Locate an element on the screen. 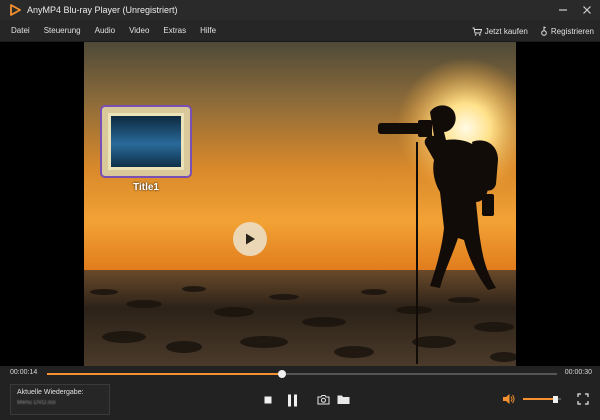 The width and height of the screenshot is (600, 420). pause-button is located at coordinates (292, 400).